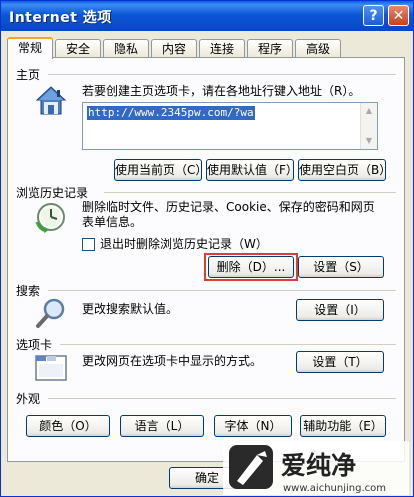 This screenshot has width=414, height=497. I want to click on tab-connections: 连接, so click(222, 48).